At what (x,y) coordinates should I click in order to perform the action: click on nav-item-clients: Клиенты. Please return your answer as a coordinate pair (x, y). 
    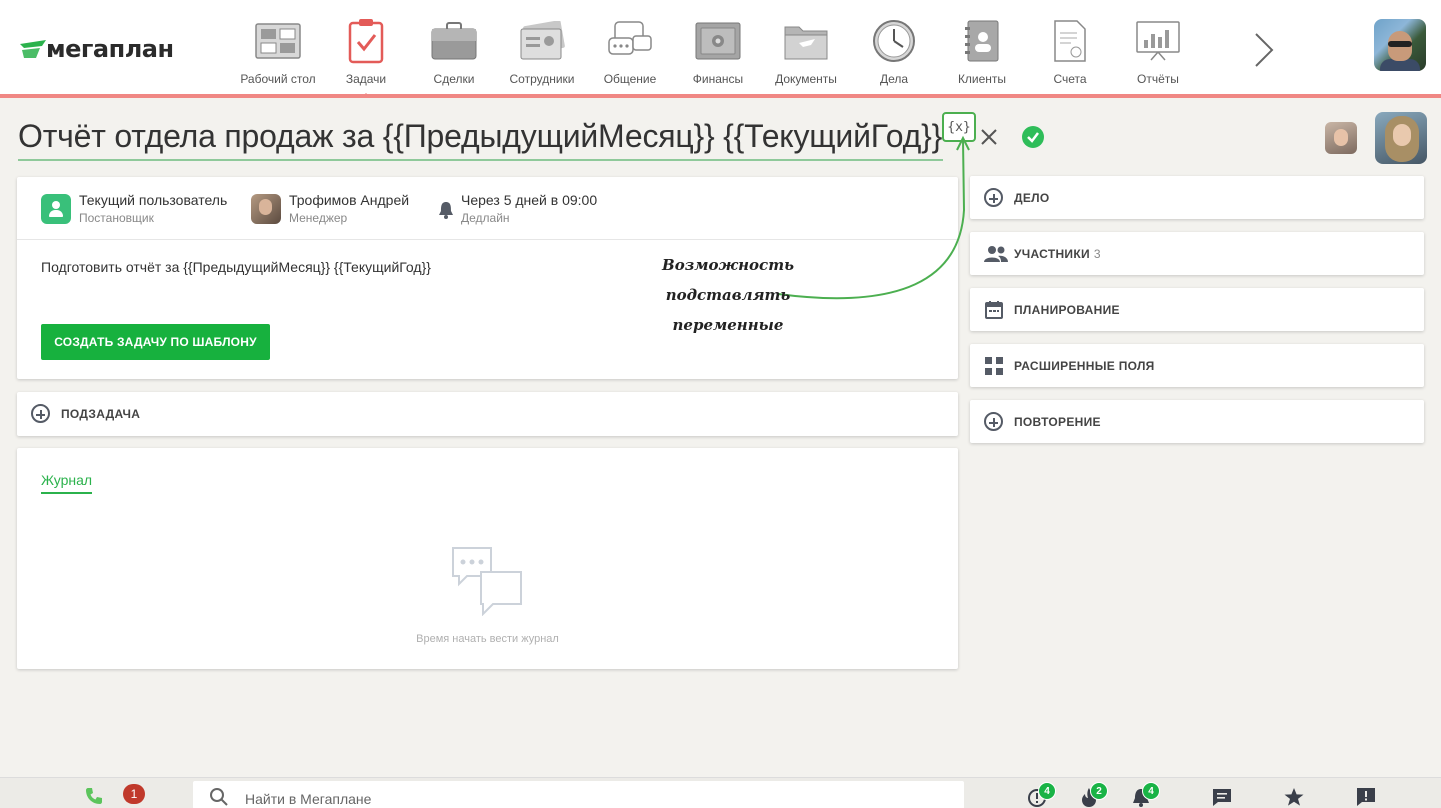
    Looking at the image, I should click on (982, 47).